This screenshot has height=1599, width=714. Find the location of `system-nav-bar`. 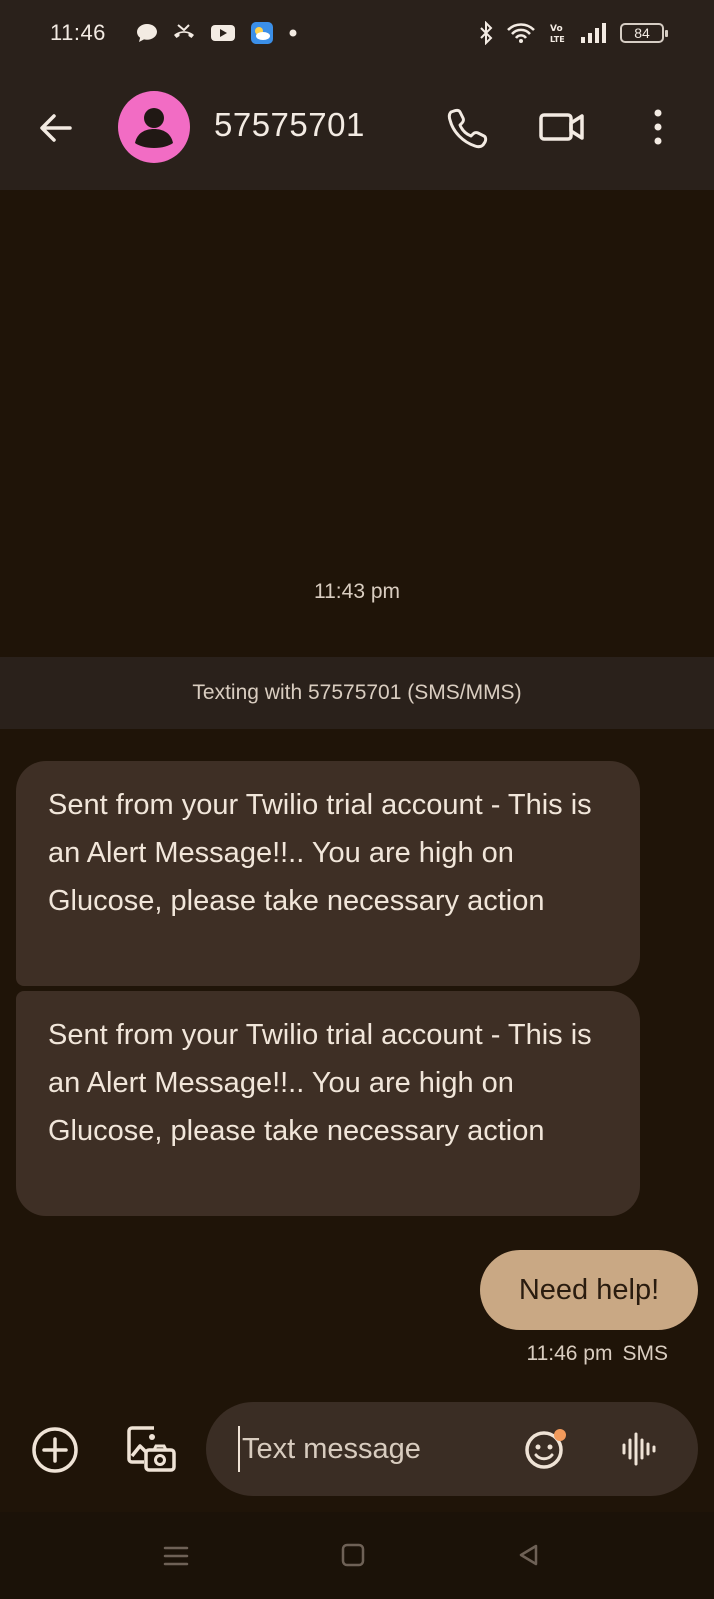

system-nav-bar is located at coordinates (357, 1555).